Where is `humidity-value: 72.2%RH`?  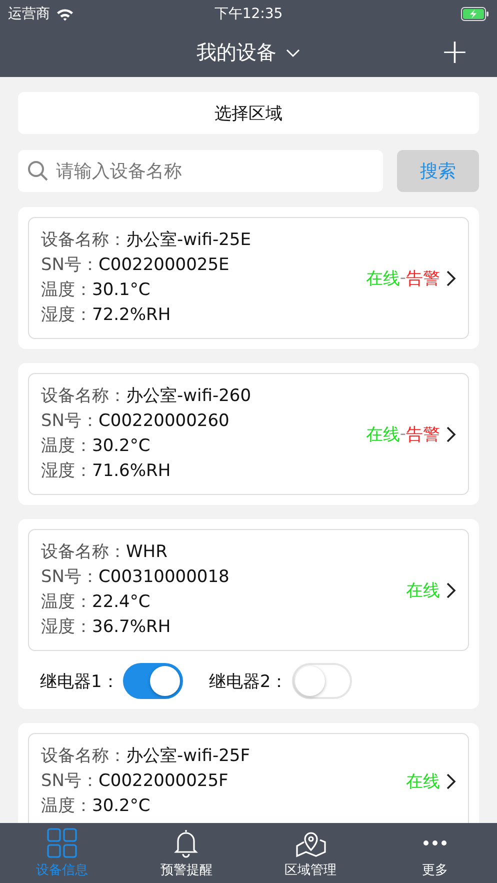 humidity-value: 72.2%RH is located at coordinates (131, 315).